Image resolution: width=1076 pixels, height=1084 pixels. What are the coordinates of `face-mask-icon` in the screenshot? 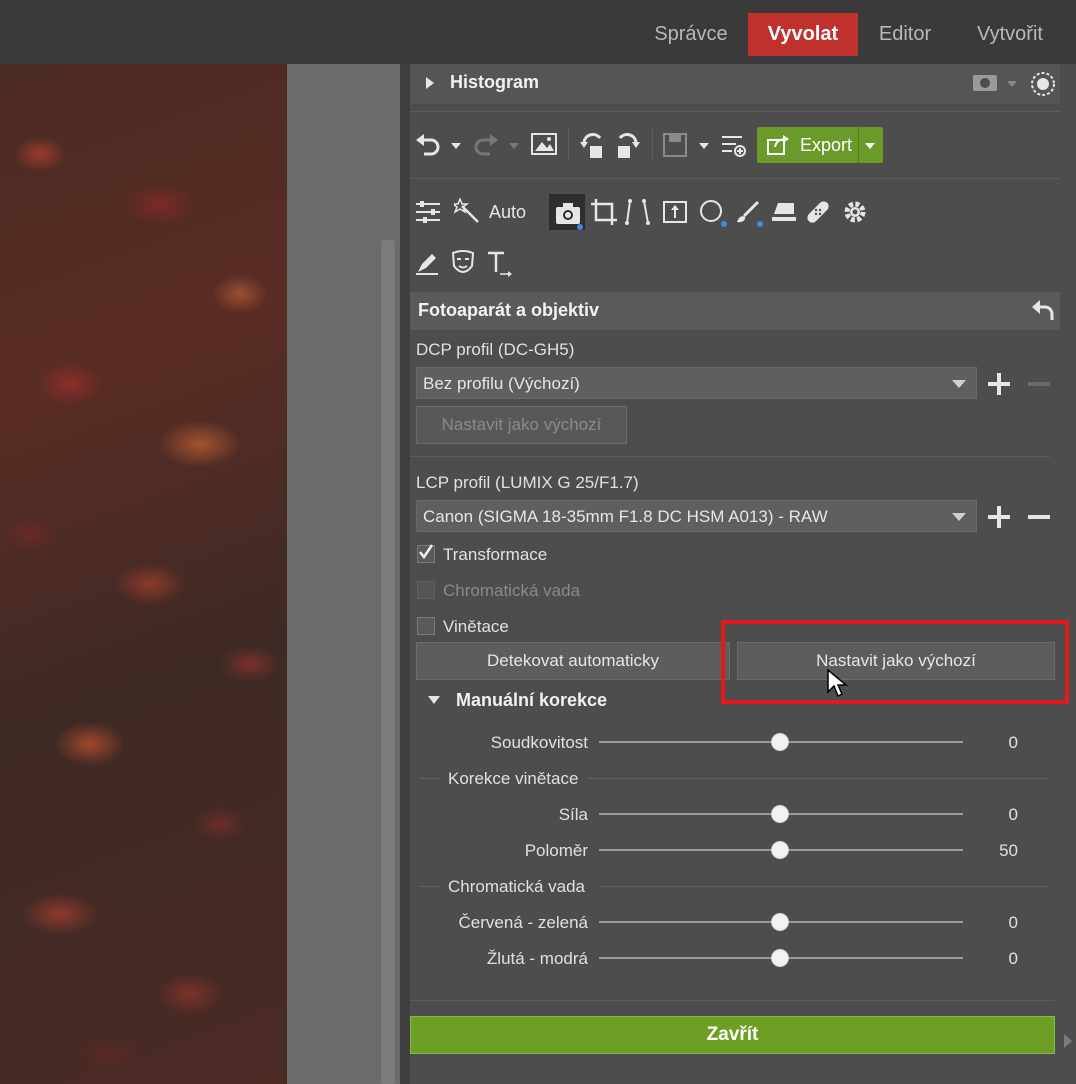 It's located at (463, 264).